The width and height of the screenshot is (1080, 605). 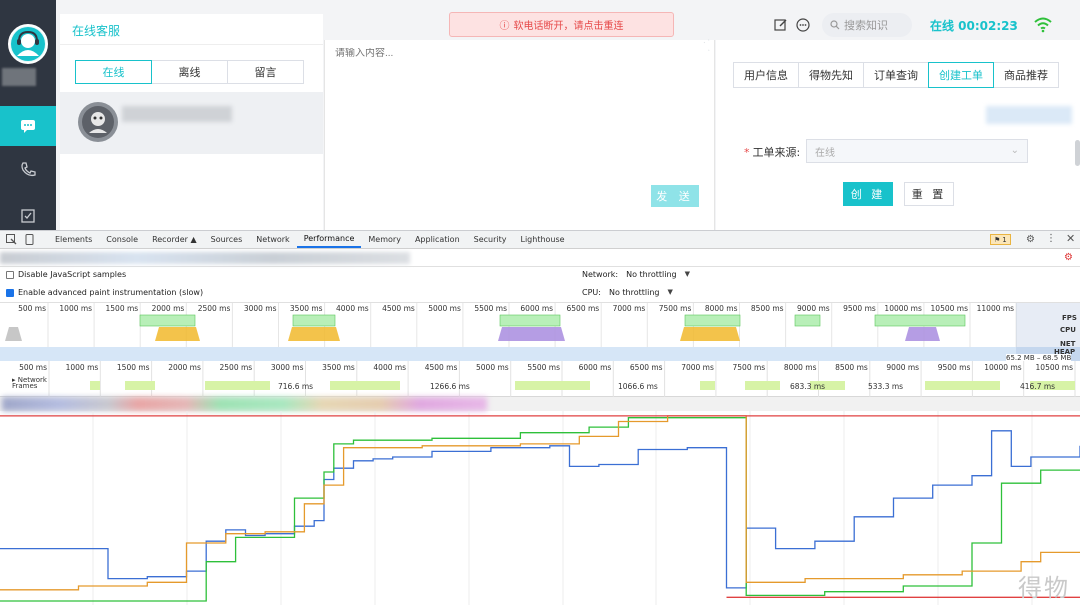 I want to click on scrollbar-thumb, so click(x=1077, y=153).